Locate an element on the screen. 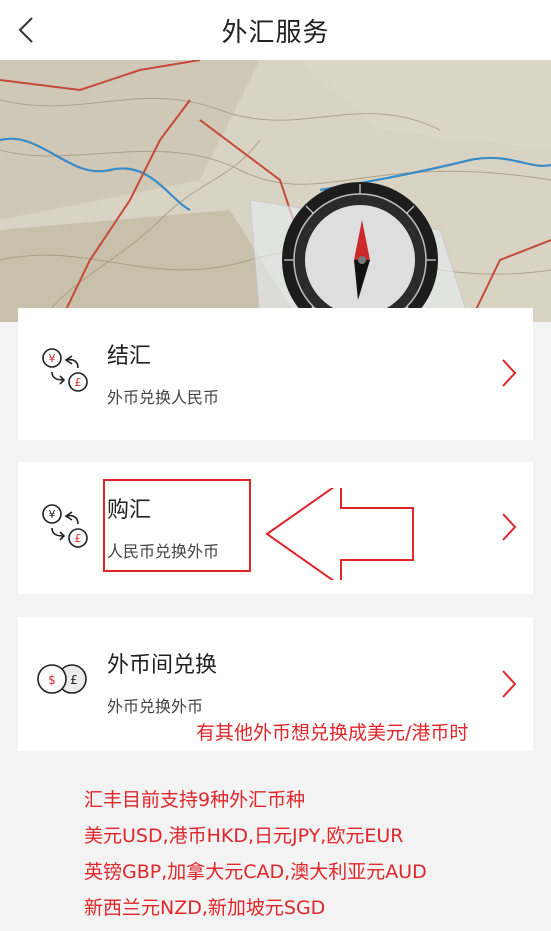 The width and height of the screenshot is (551, 931). annotation-note-line: 汇丰目前支持9种外汇币种 is located at coordinates (195, 800).